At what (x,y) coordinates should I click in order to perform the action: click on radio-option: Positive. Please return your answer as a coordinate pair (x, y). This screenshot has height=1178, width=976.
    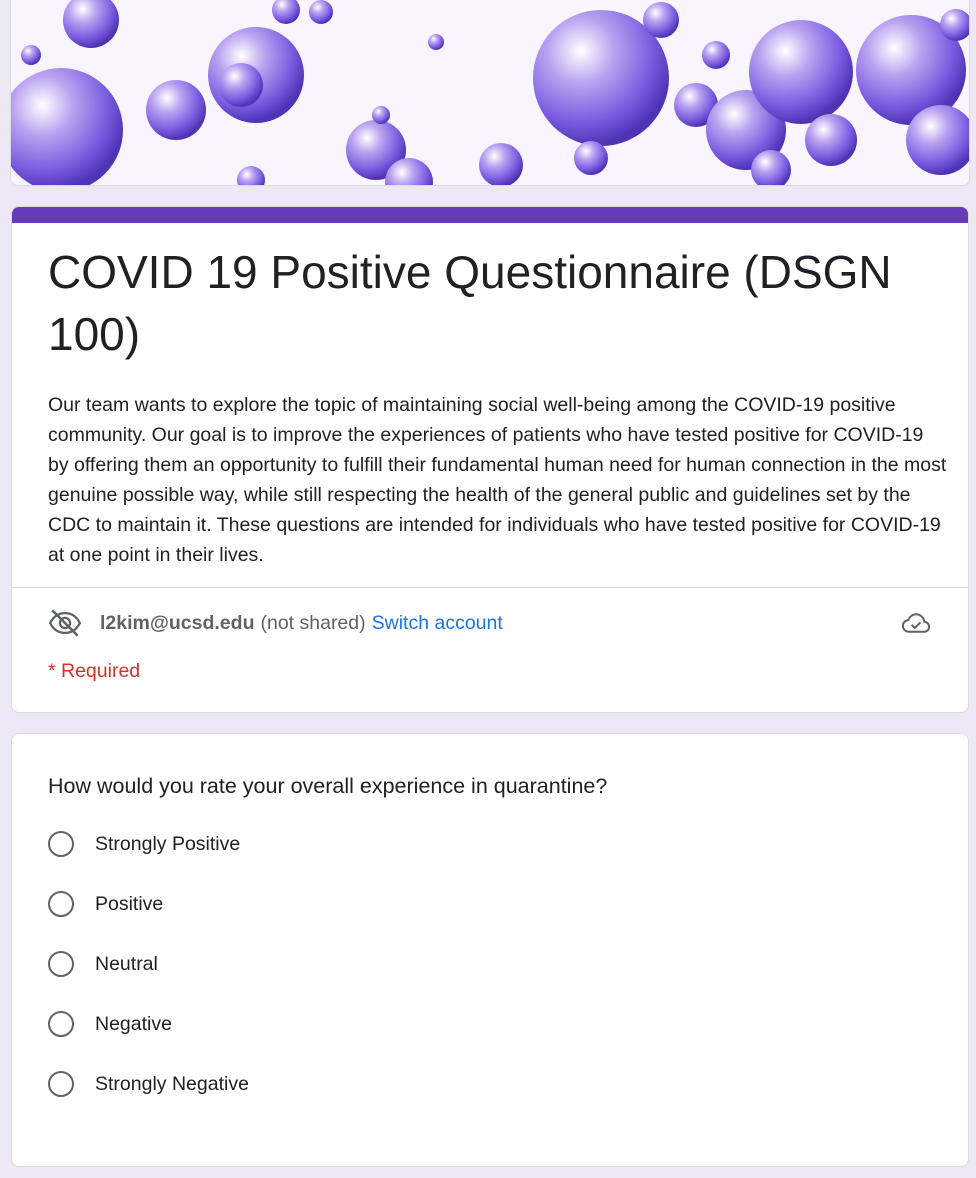
    Looking at the image, I should click on (148, 920).